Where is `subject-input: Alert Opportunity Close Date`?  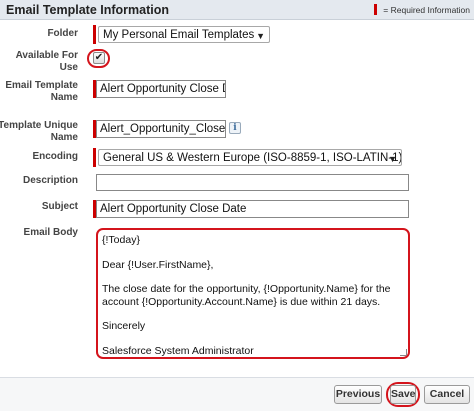
subject-input: Alert Opportunity Close Date is located at coordinates (252, 209).